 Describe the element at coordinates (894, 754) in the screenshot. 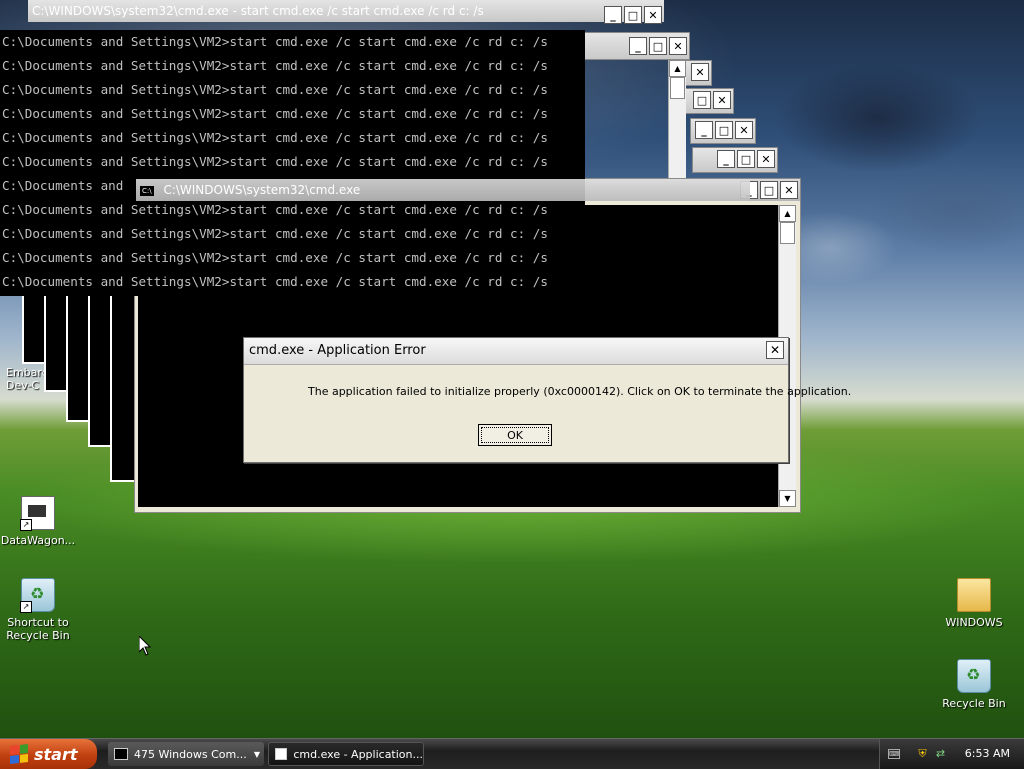

I see `keyboard-icon: ⌨` at that location.